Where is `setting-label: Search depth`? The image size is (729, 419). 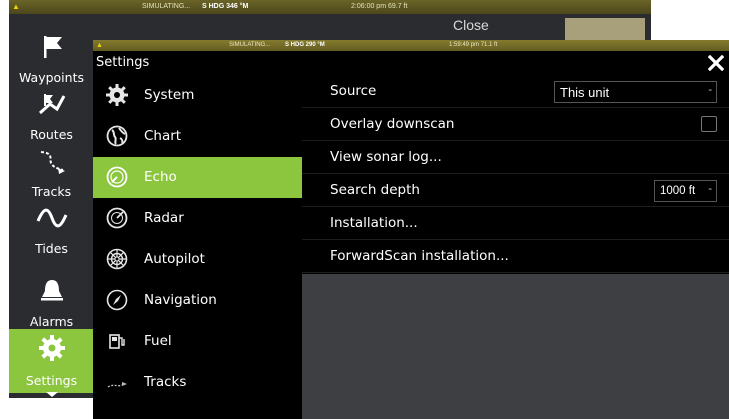 setting-label: Search depth is located at coordinates (375, 190).